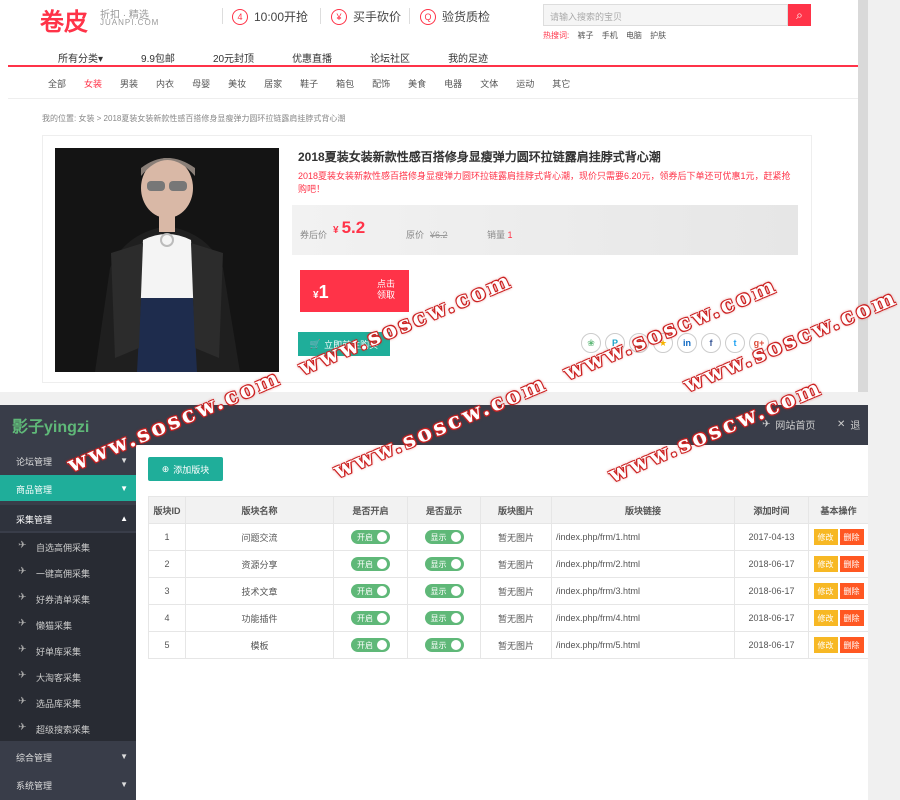 This screenshot has width=900, height=800. I want to click on promo-bargain: ¥ 买手砍价, so click(366, 16).